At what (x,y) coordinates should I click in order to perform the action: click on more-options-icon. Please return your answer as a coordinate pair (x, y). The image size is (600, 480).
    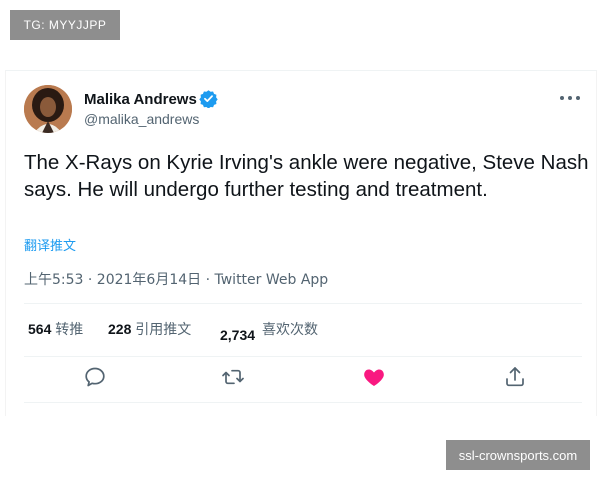
    Looking at the image, I should click on (570, 98).